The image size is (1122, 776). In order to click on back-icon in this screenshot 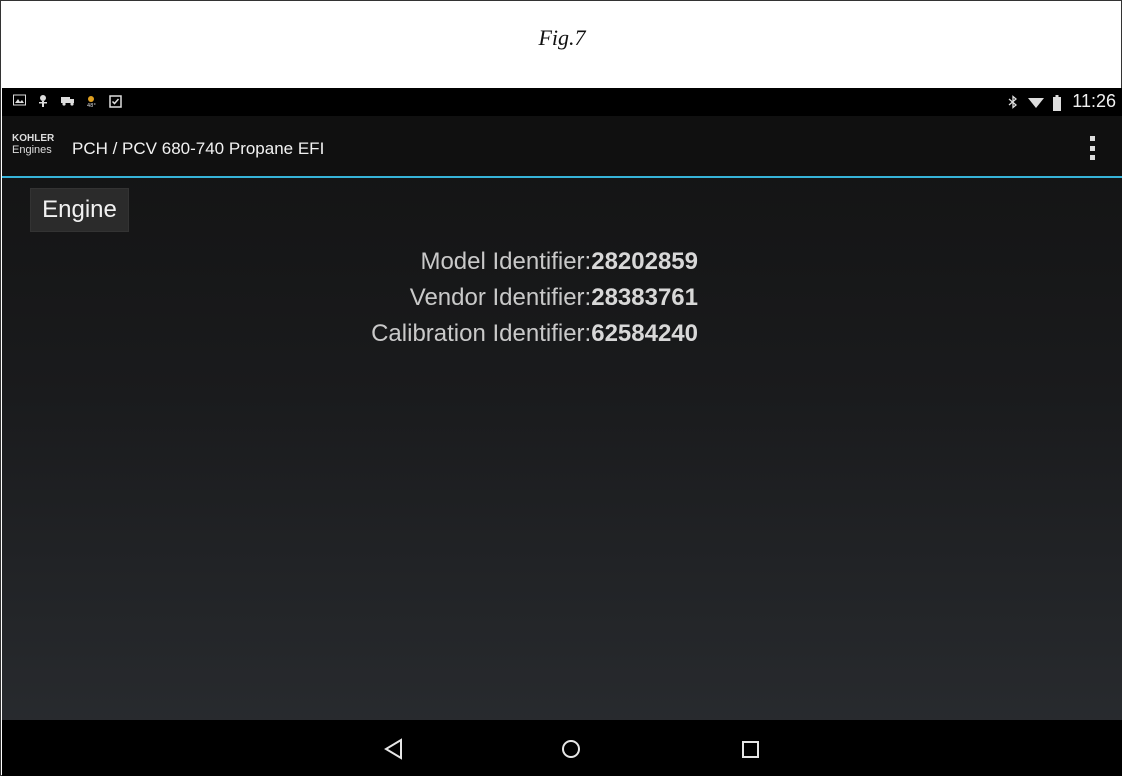, I will do `click(394, 749)`.